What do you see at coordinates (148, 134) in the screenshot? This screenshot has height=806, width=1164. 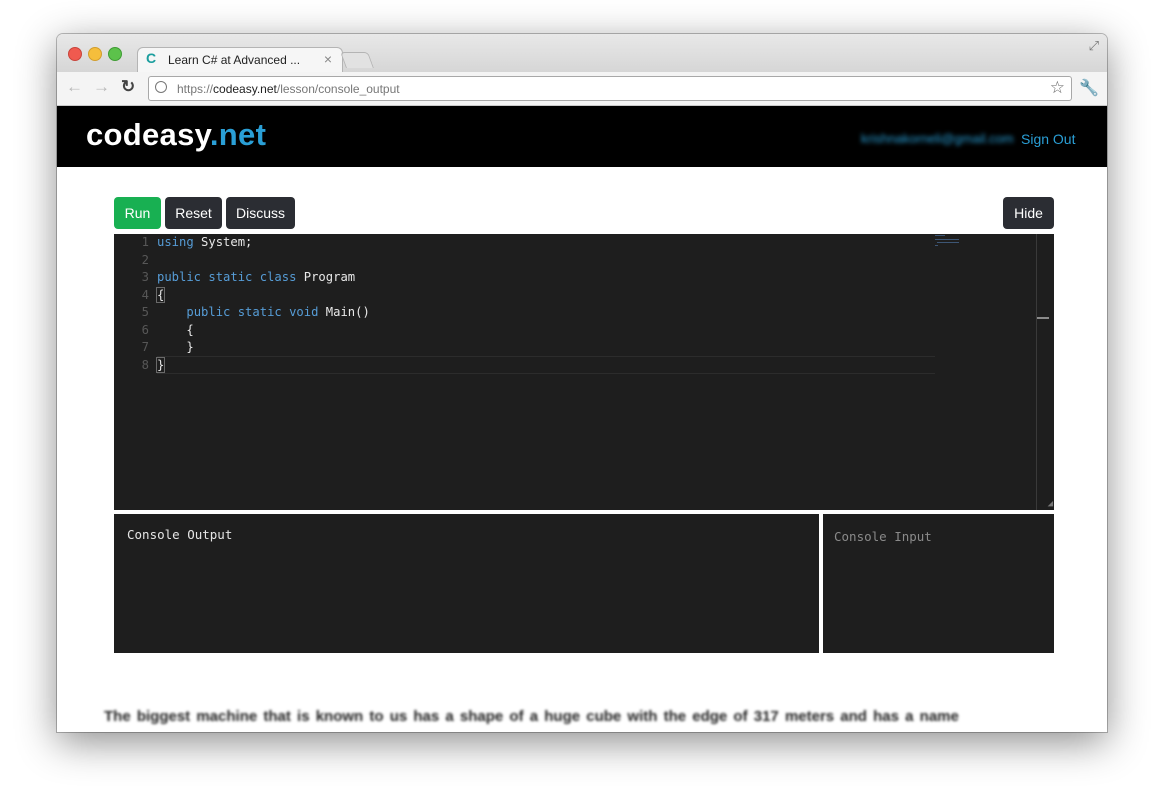 I see `logo-main: codeasy` at bounding box center [148, 134].